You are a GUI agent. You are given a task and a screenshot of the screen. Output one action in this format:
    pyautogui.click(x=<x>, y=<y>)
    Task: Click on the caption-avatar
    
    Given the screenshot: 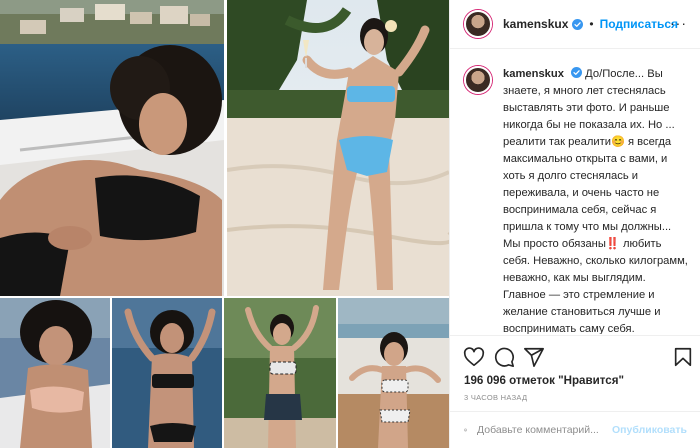 What is the action you would take?
    pyautogui.click(x=478, y=80)
    